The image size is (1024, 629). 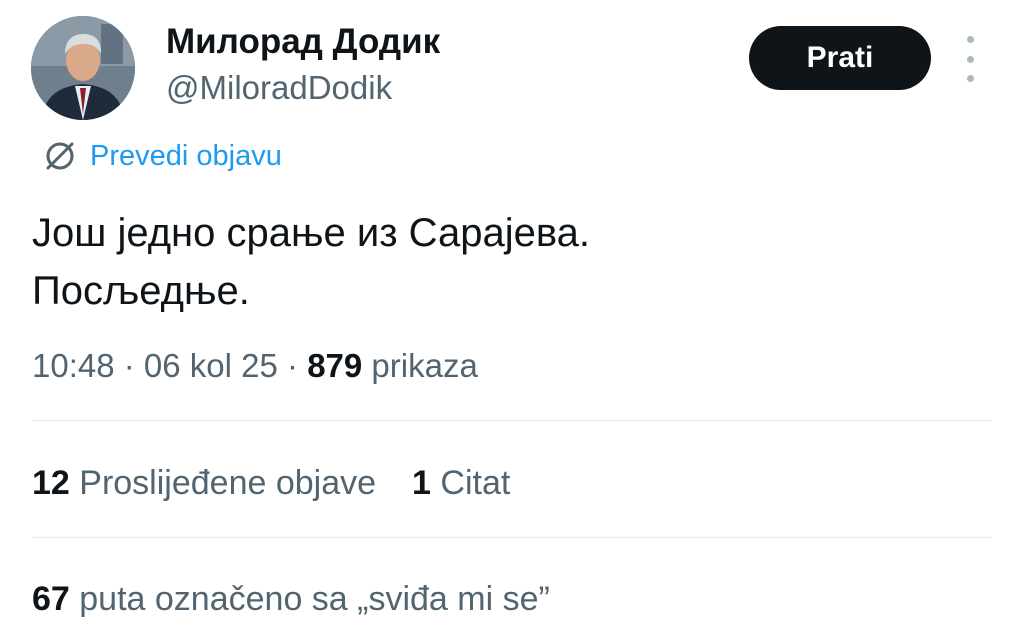 I want to click on tweet-date: 06 kol 25, so click(x=211, y=365).